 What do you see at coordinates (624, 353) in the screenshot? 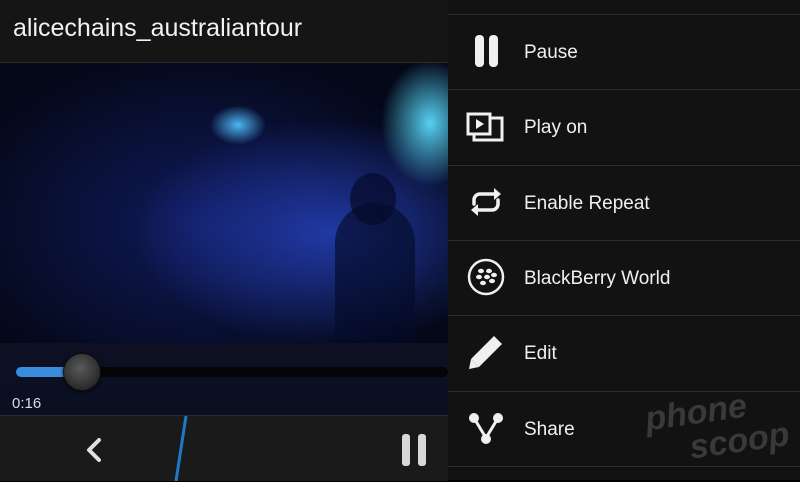
I see `menu-item-edit: Edit` at bounding box center [624, 353].